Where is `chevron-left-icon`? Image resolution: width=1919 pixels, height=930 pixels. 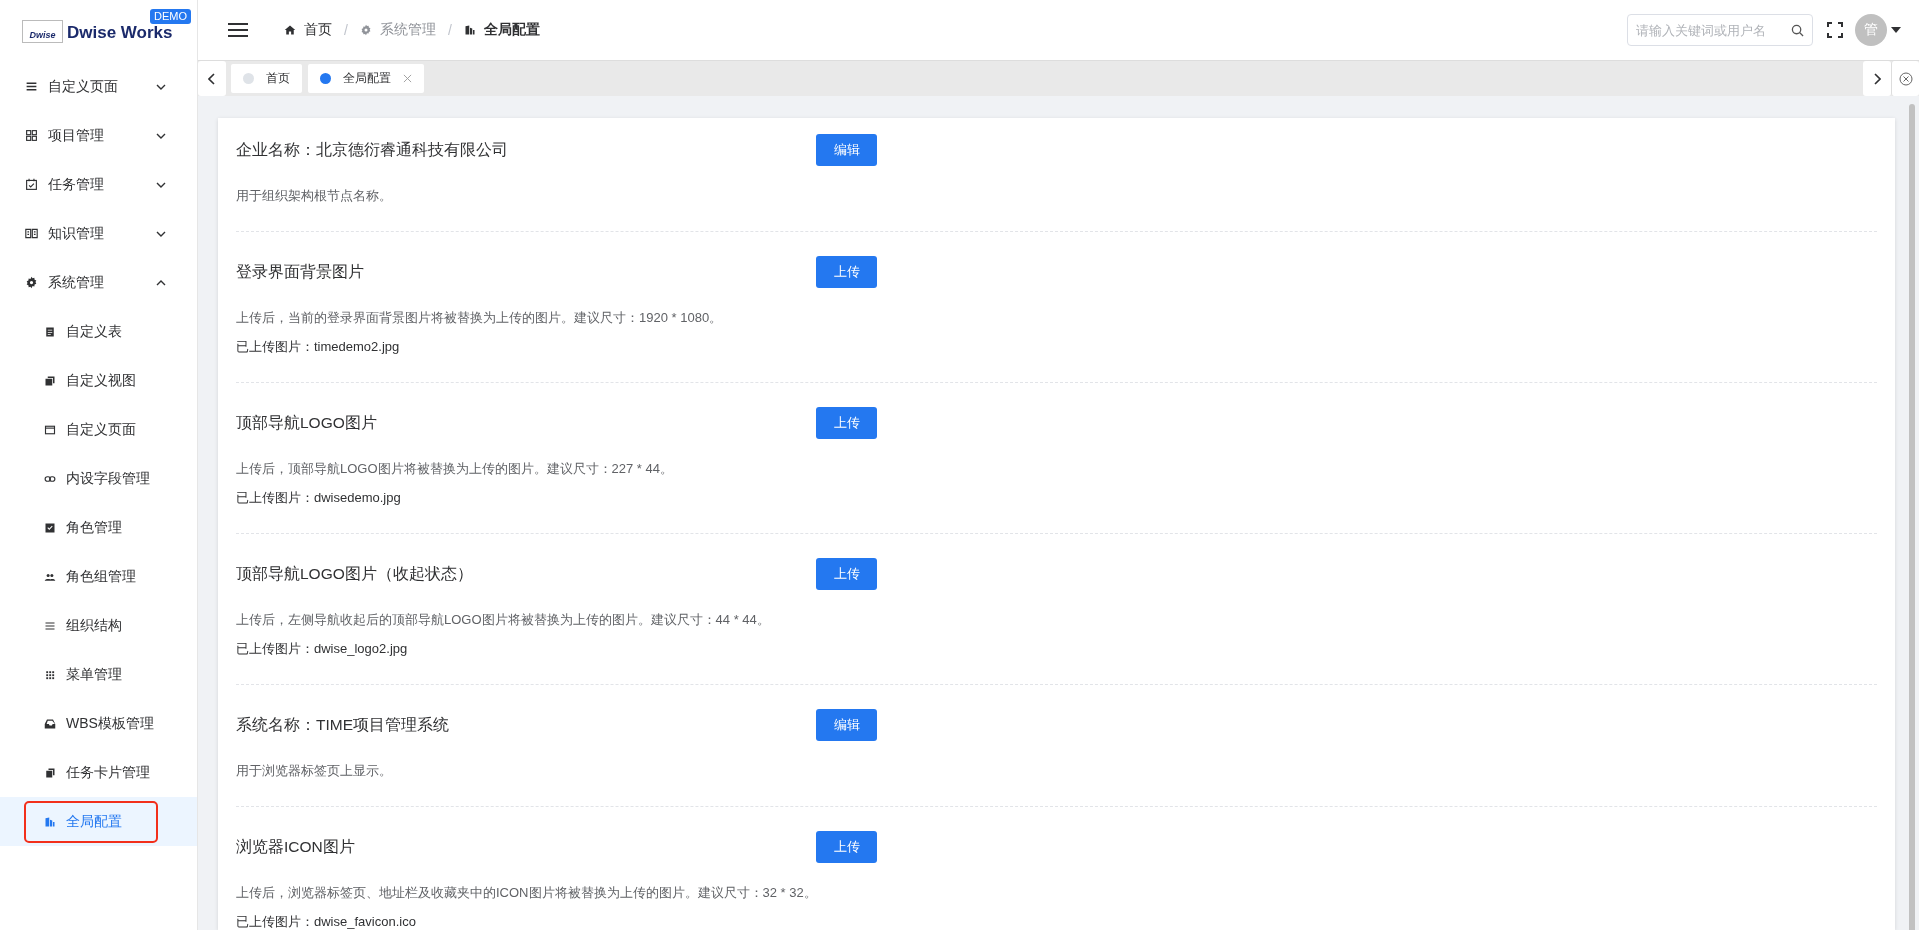 chevron-left-icon is located at coordinates (212, 78).